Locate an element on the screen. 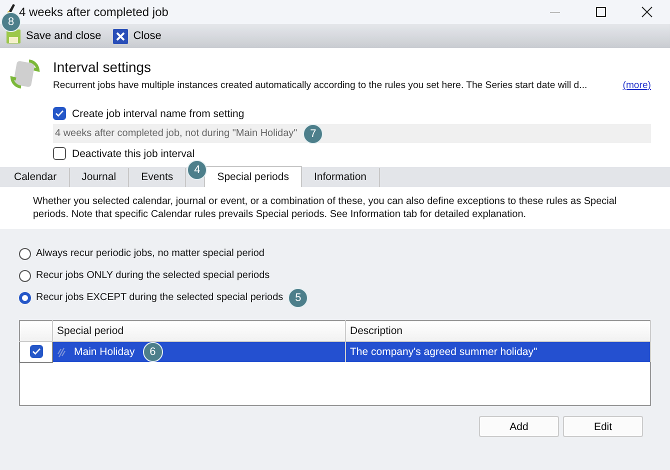  interval-name-field: 4 weeks after completed job, not during "Main Holiday" is located at coordinates (176, 133).